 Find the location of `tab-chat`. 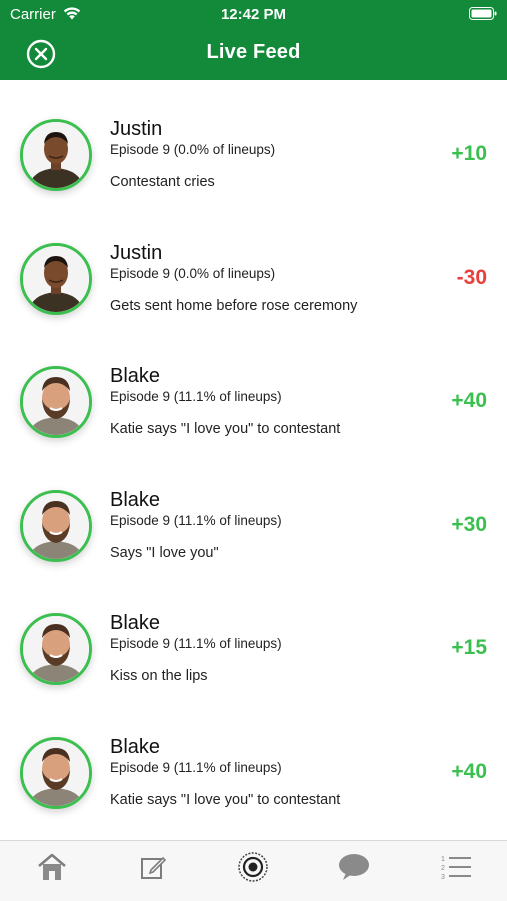

tab-chat is located at coordinates (354, 867).